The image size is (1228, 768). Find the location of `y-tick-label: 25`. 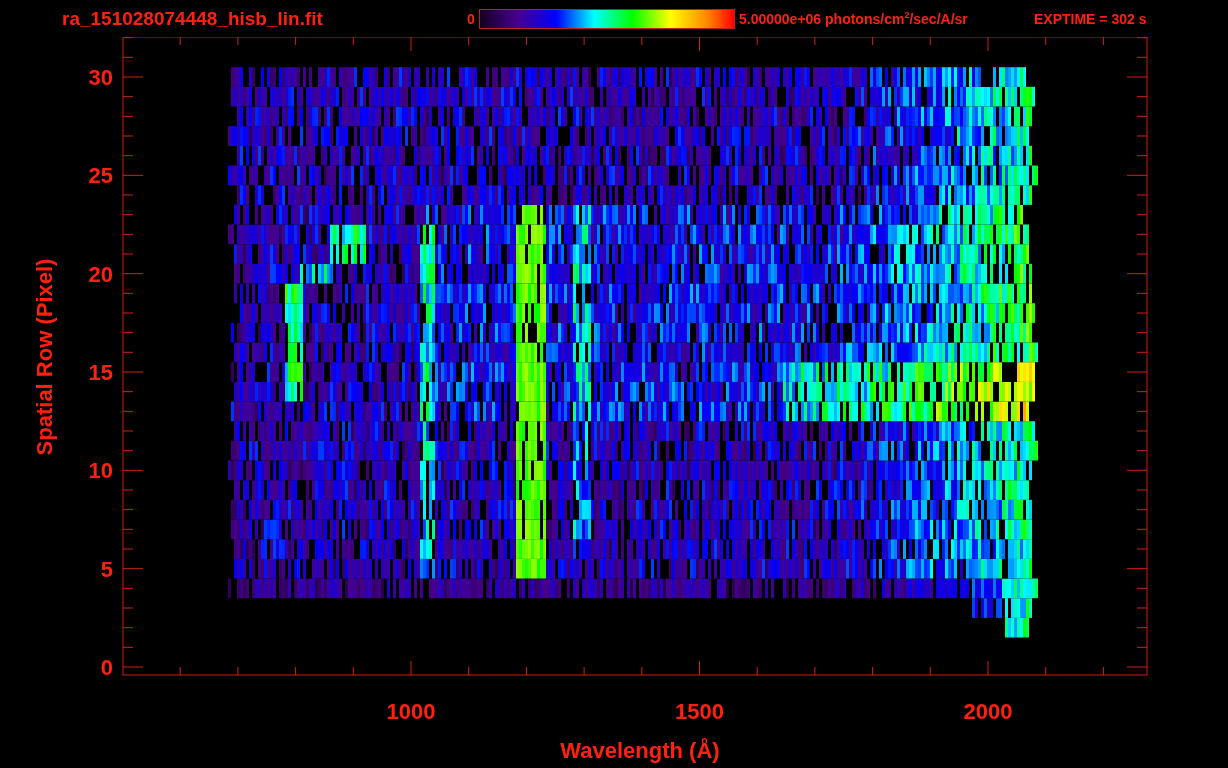

y-tick-label: 25 is located at coordinates (100, 176).